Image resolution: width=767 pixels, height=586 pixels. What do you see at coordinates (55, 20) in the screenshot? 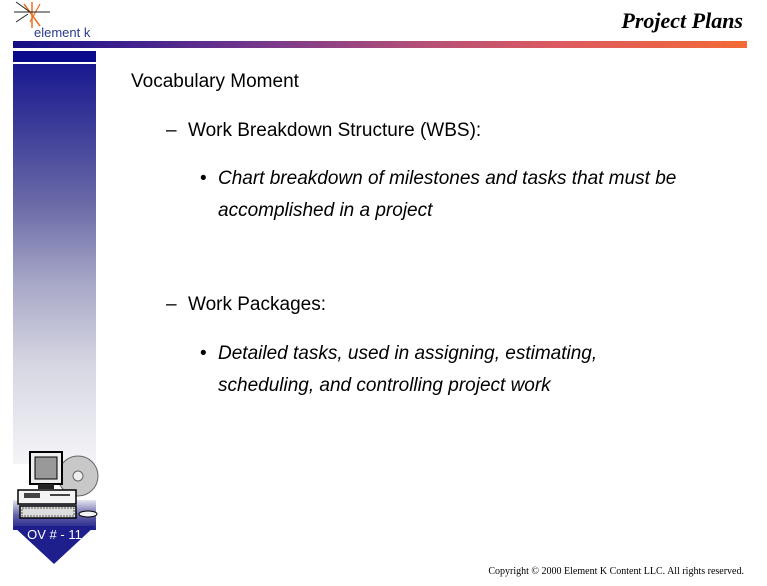
I see `element-k-logo: element k` at bounding box center [55, 20].